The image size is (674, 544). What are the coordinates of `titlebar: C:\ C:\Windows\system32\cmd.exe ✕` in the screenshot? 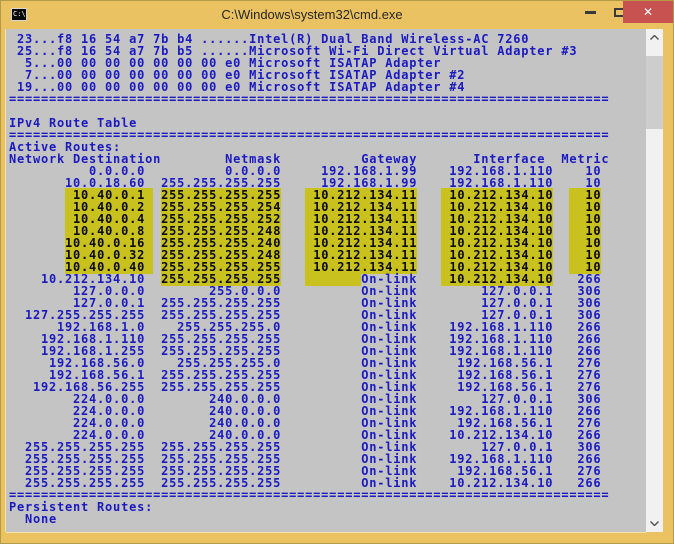 It's located at (337, 15).